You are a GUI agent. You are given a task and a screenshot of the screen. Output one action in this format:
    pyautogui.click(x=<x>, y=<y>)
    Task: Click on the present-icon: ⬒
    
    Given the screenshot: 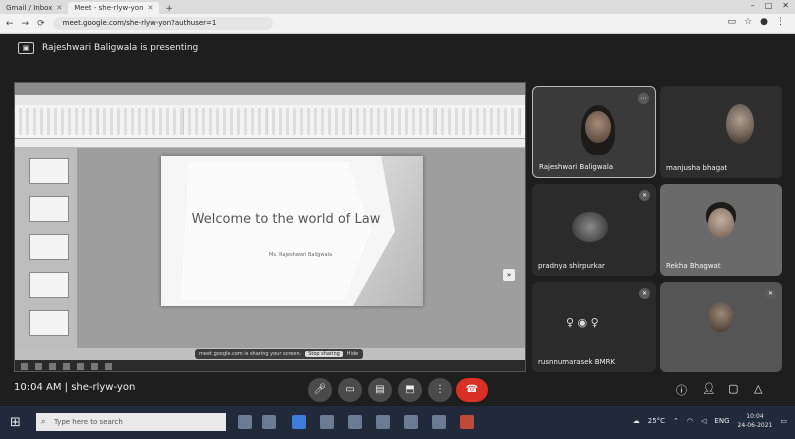 What is the action you would take?
    pyautogui.click(x=410, y=390)
    